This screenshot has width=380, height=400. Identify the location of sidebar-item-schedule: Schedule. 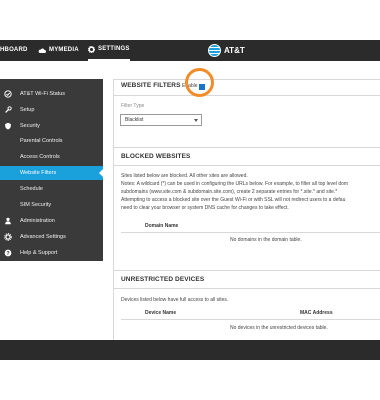
(51, 189).